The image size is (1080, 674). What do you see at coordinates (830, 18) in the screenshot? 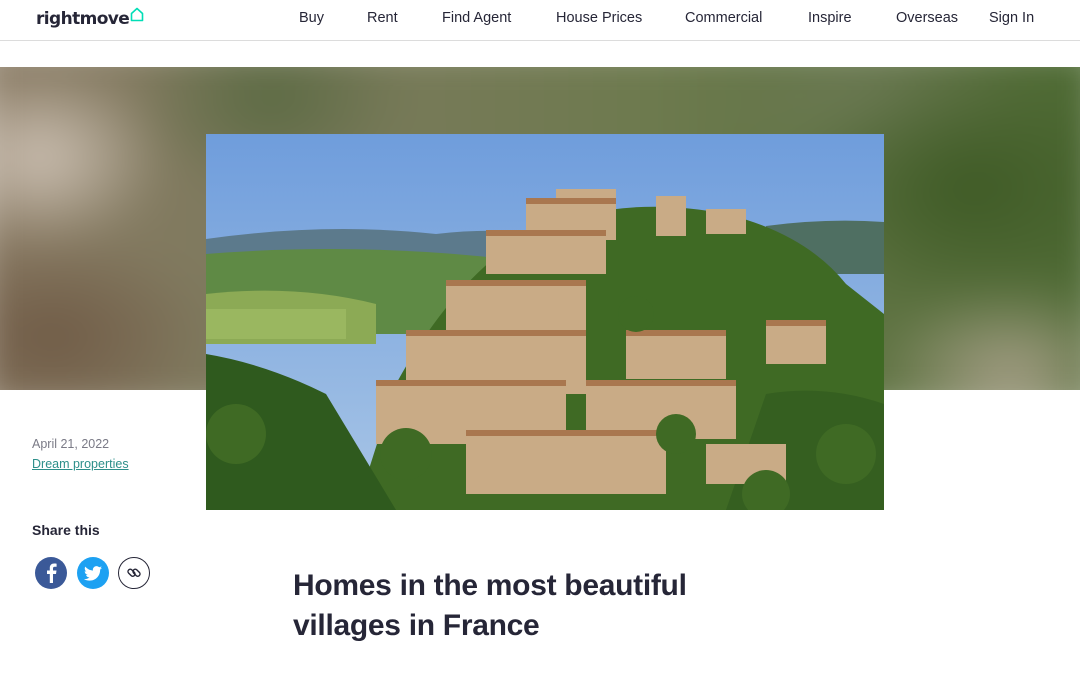
I see `nav-inspire: Inspire` at bounding box center [830, 18].